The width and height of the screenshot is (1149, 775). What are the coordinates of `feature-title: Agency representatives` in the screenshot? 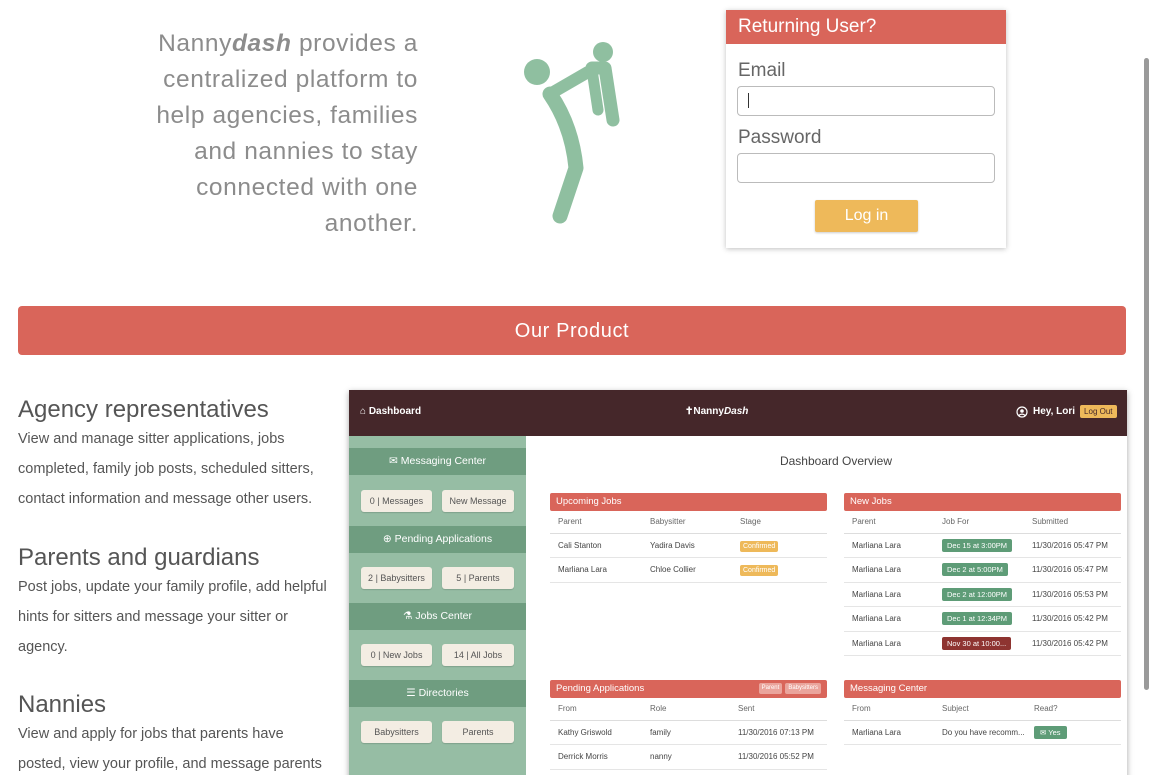 It's located at (143, 409).